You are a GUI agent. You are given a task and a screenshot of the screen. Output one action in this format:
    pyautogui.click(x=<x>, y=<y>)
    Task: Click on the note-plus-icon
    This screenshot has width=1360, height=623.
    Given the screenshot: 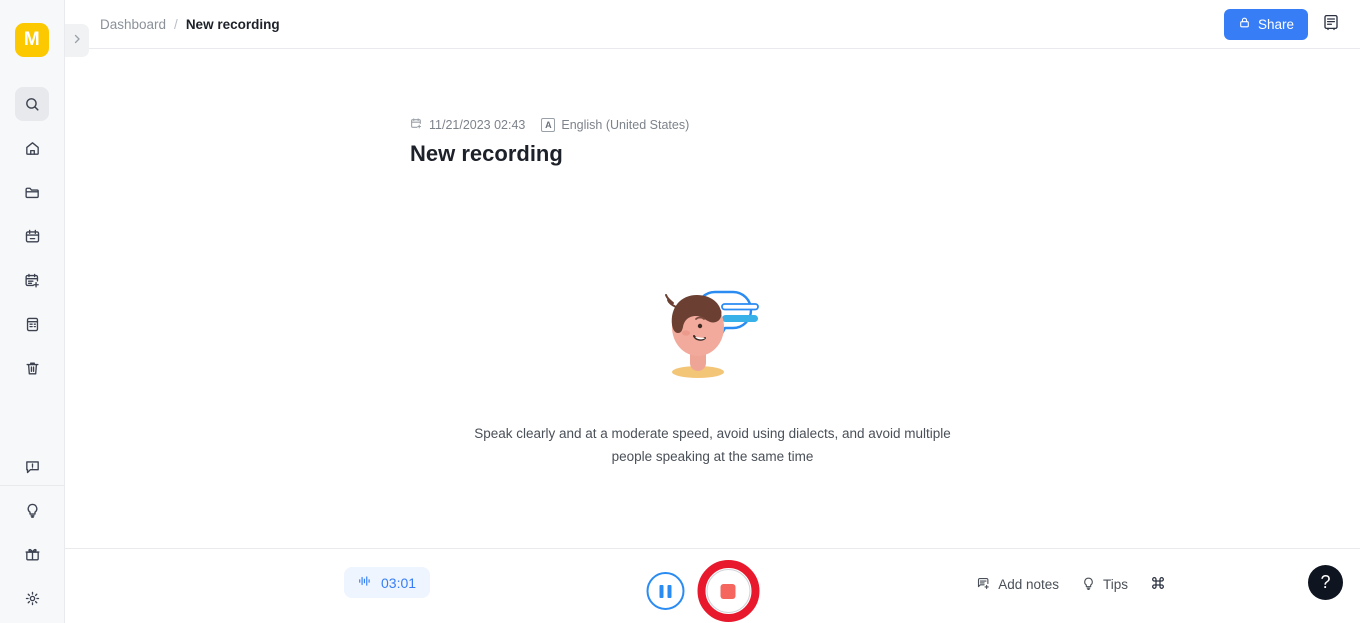 What is the action you would take?
    pyautogui.click(x=983, y=585)
    